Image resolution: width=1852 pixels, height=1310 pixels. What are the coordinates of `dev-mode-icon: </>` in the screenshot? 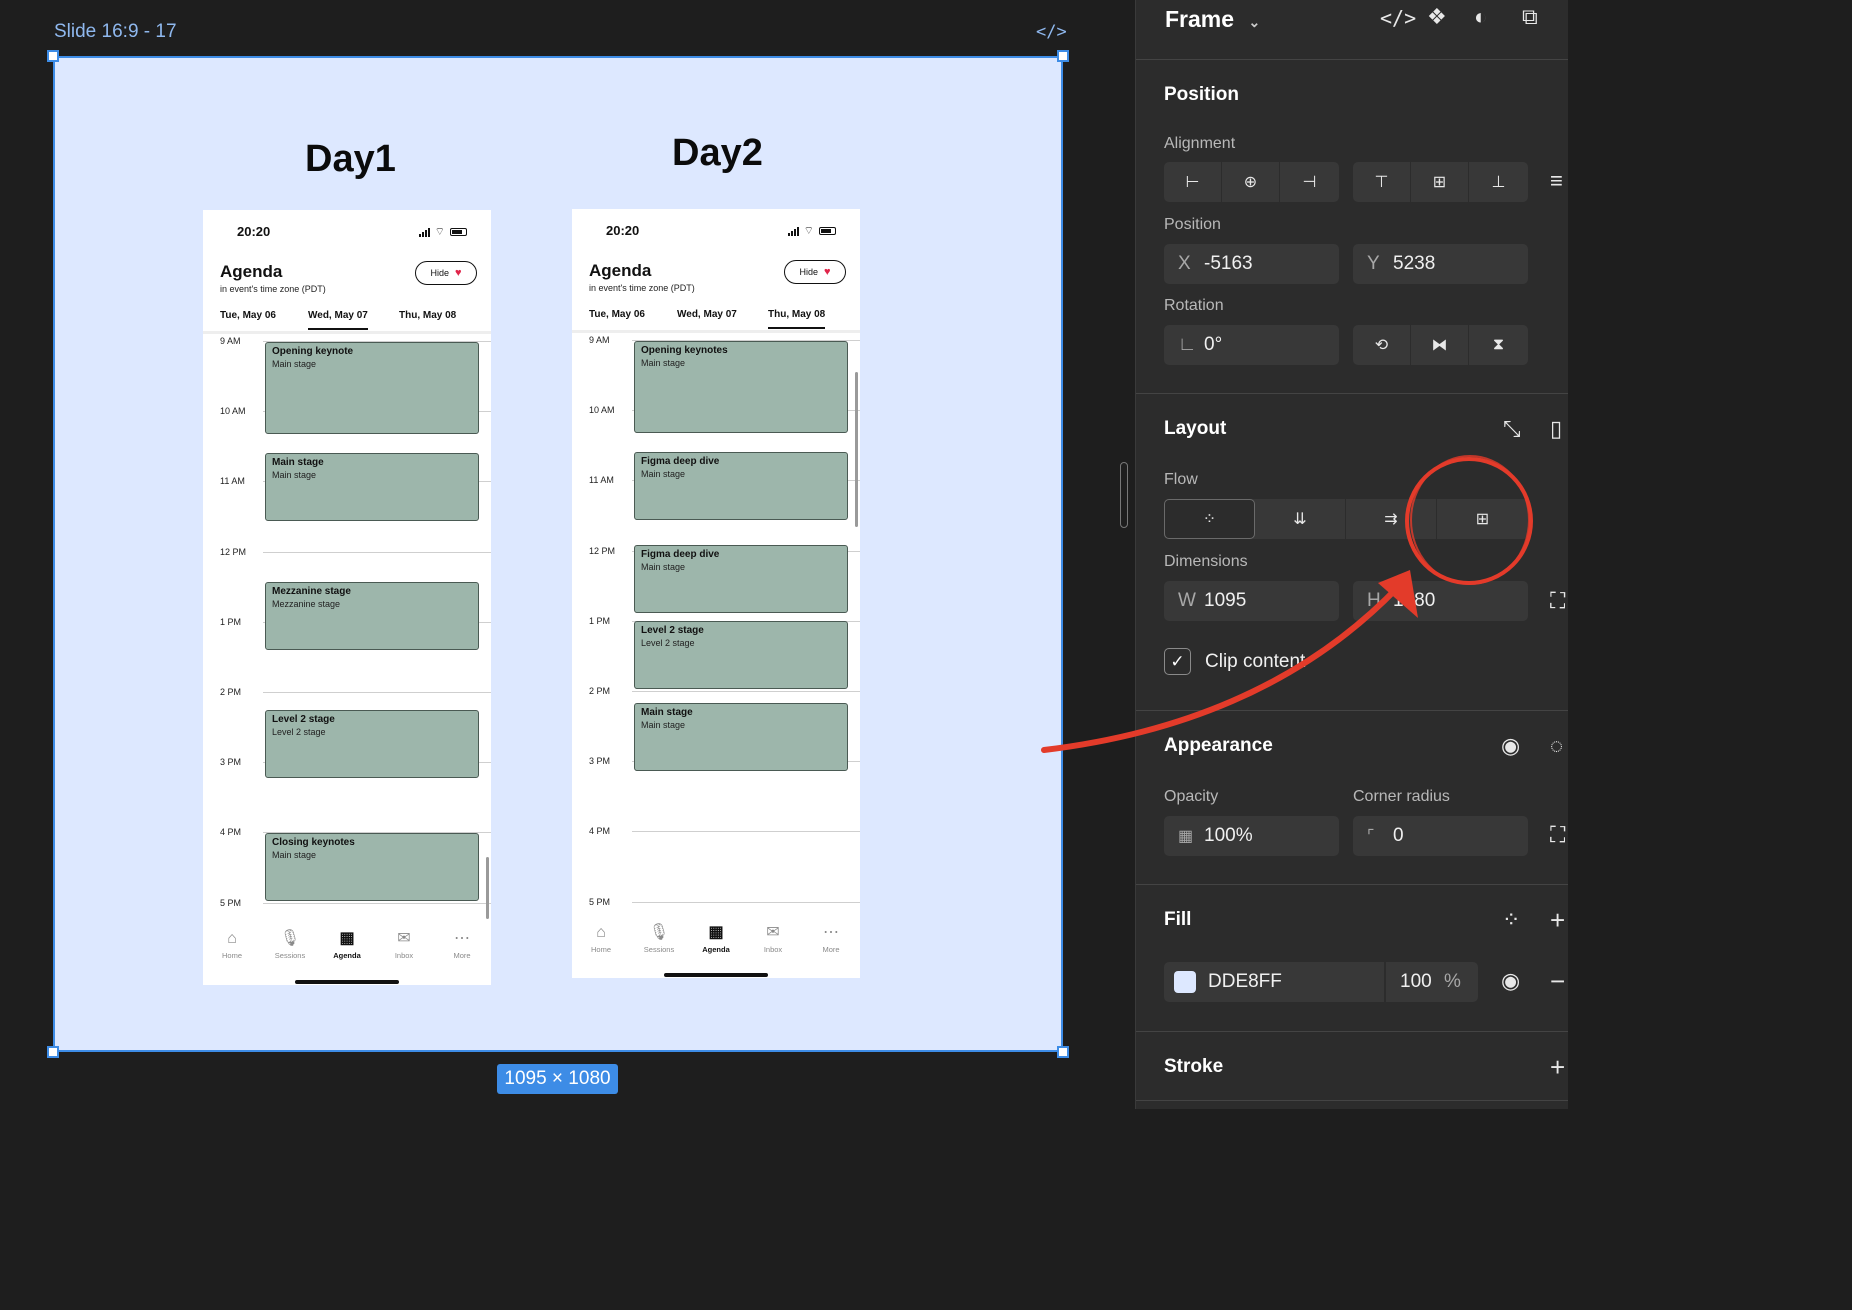 It's located at (1398, 18).